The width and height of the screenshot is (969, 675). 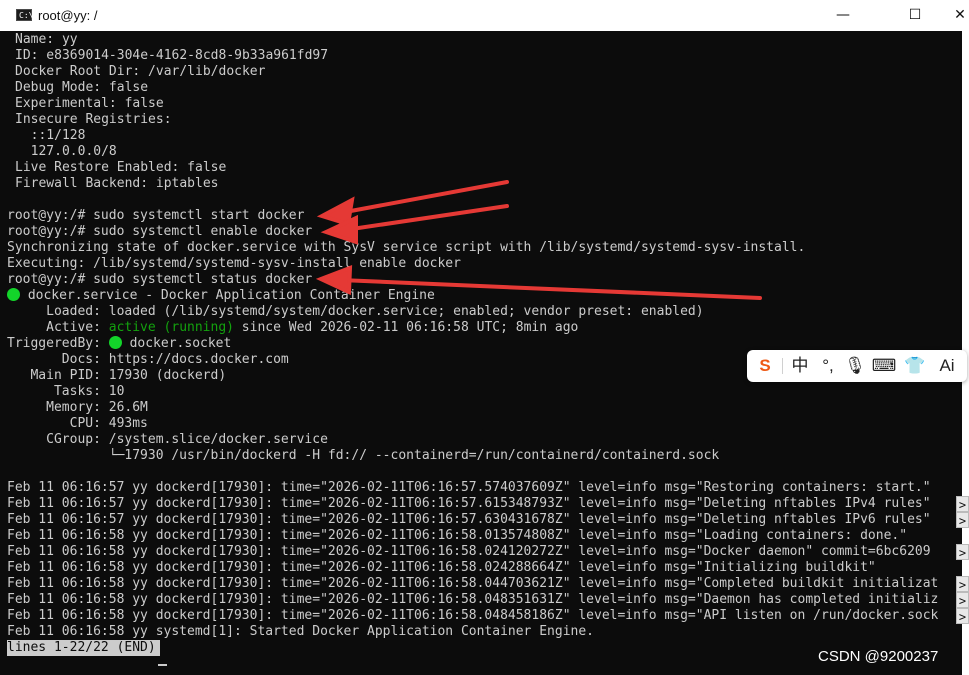 I want to click on terminal-line: Debug Mode: false, so click(x=82, y=87).